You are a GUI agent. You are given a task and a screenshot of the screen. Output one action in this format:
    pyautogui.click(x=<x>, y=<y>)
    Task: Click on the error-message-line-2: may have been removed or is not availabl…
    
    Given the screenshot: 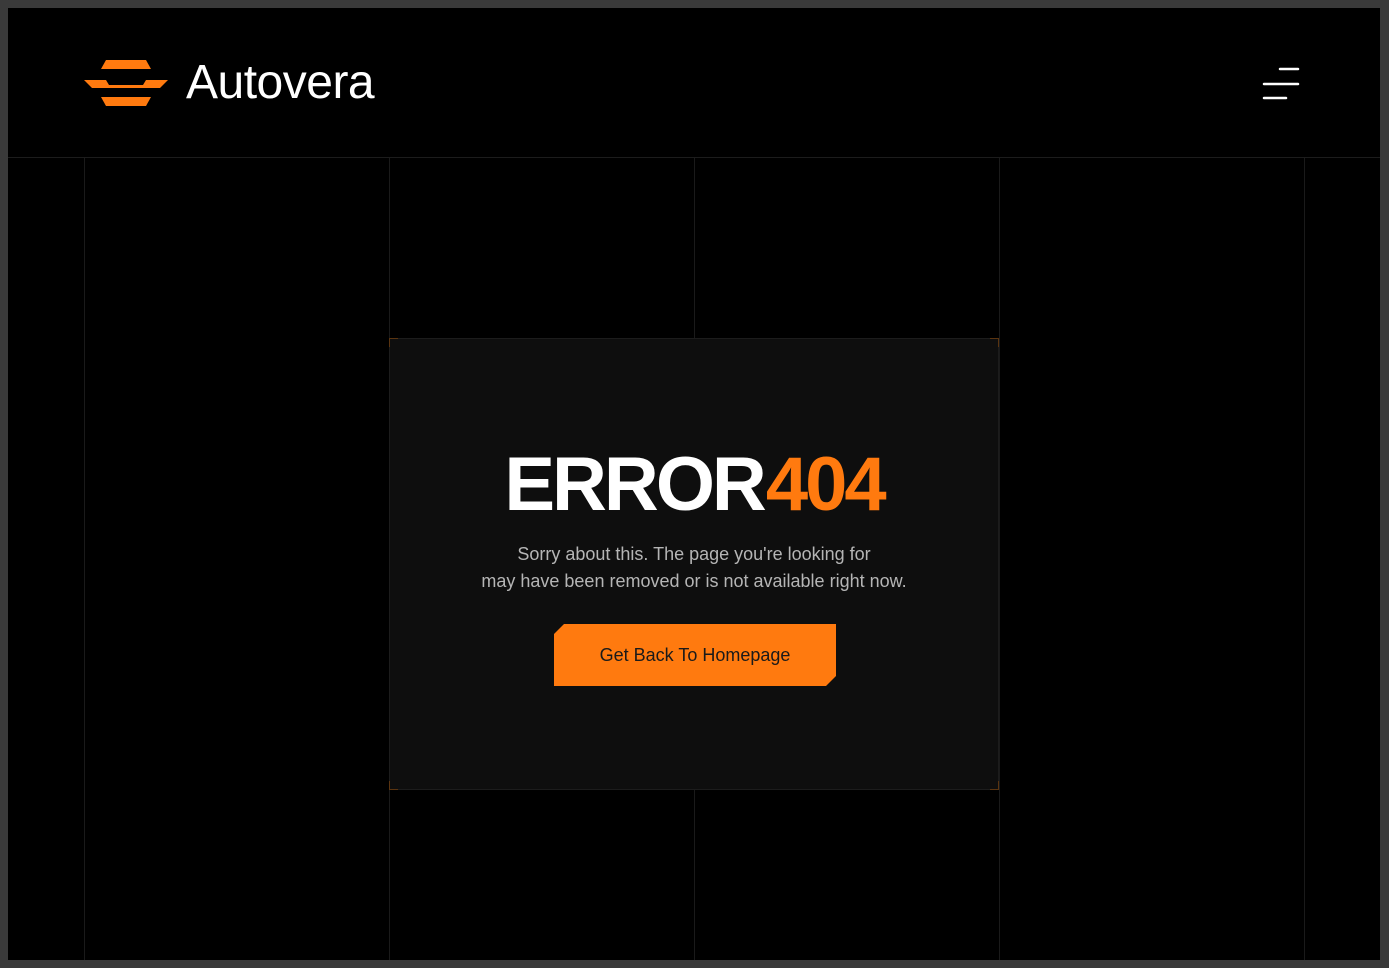 What is the action you would take?
    pyautogui.click(x=694, y=581)
    